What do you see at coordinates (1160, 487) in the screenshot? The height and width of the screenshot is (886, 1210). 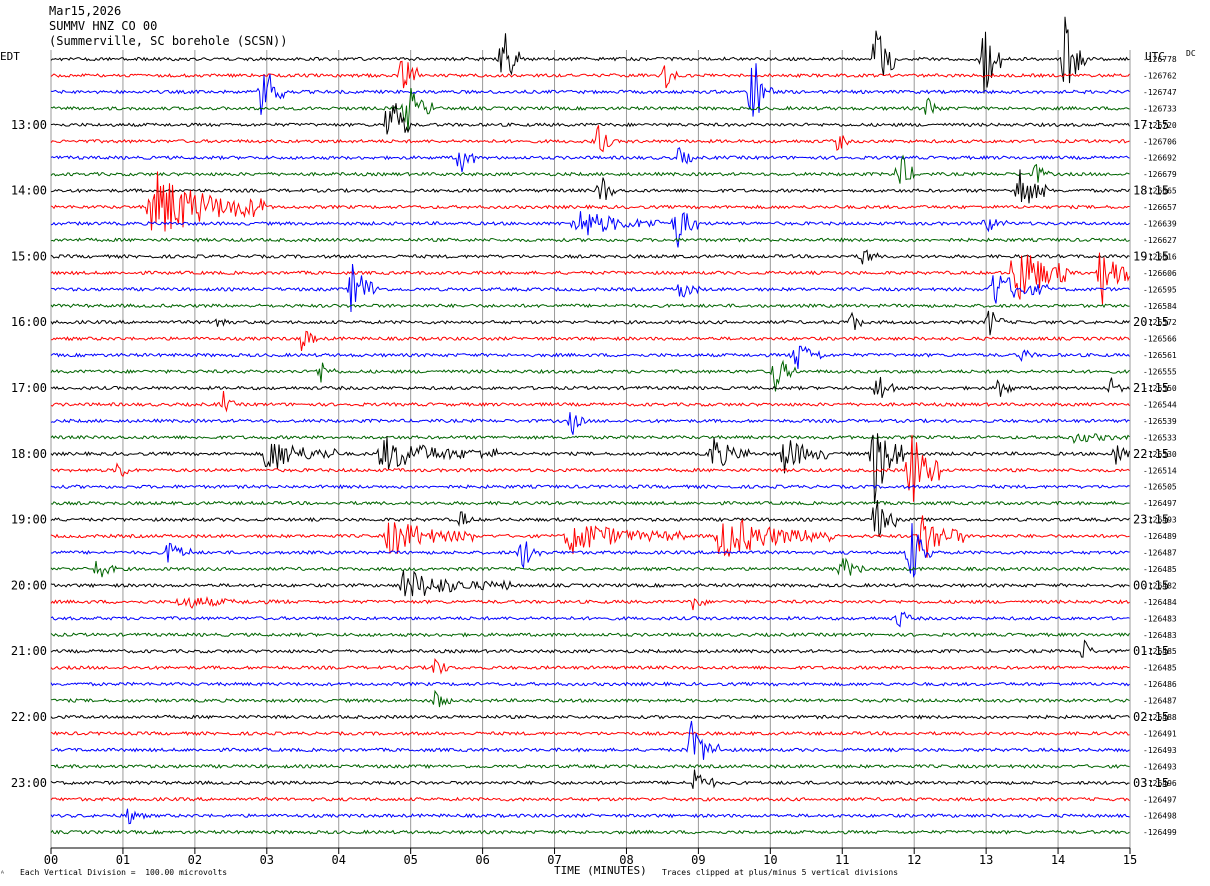 I see `dc-value-26: -126505` at bounding box center [1160, 487].